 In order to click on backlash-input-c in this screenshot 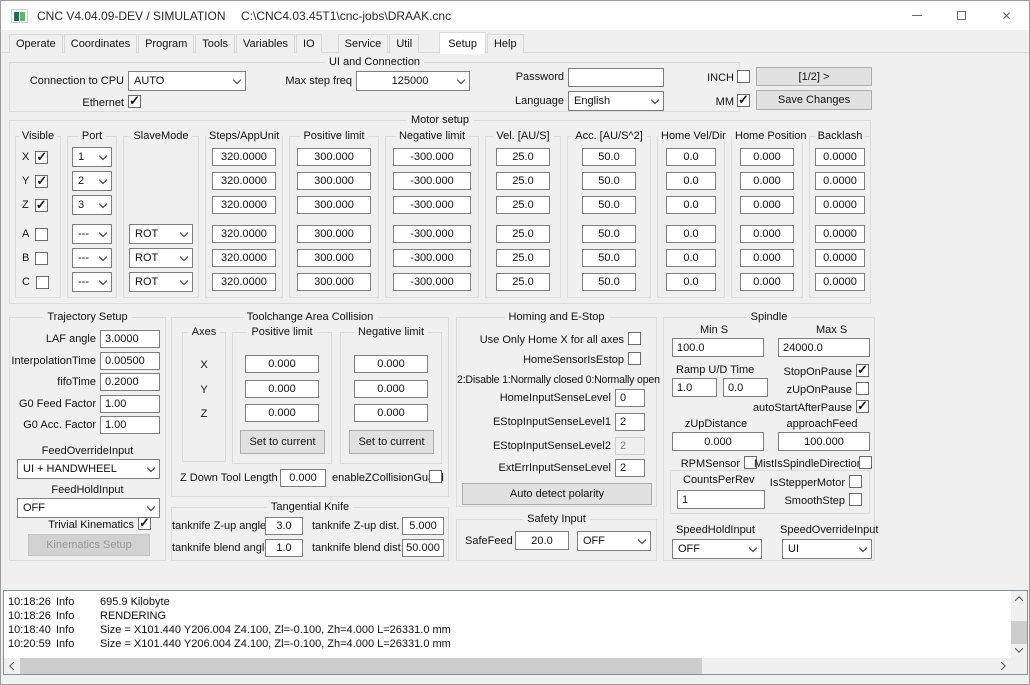, I will do `click(840, 282)`.